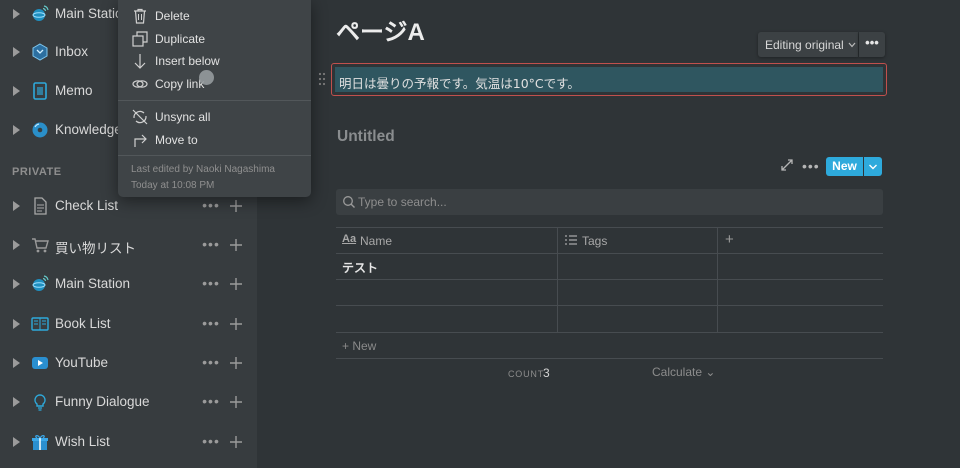 This screenshot has height=468, width=960. What do you see at coordinates (140, 140) in the screenshot?
I see `move-to-icon` at bounding box center [140, 140].